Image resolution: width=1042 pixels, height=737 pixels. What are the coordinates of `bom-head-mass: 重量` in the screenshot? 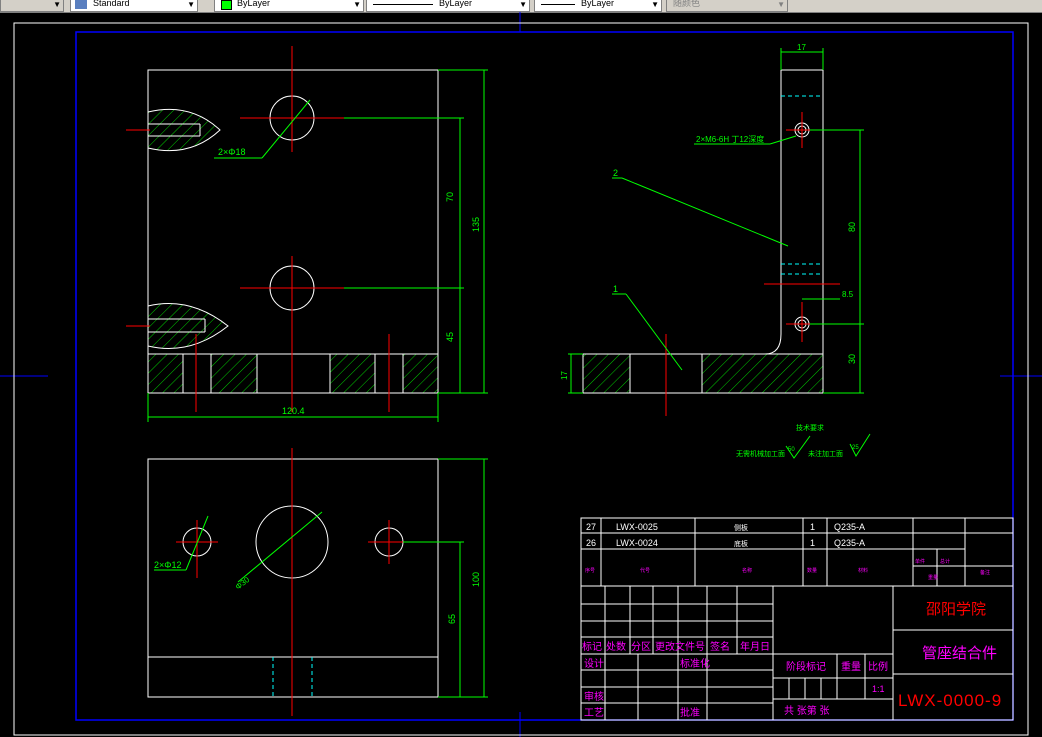 It's located at (933, 577).